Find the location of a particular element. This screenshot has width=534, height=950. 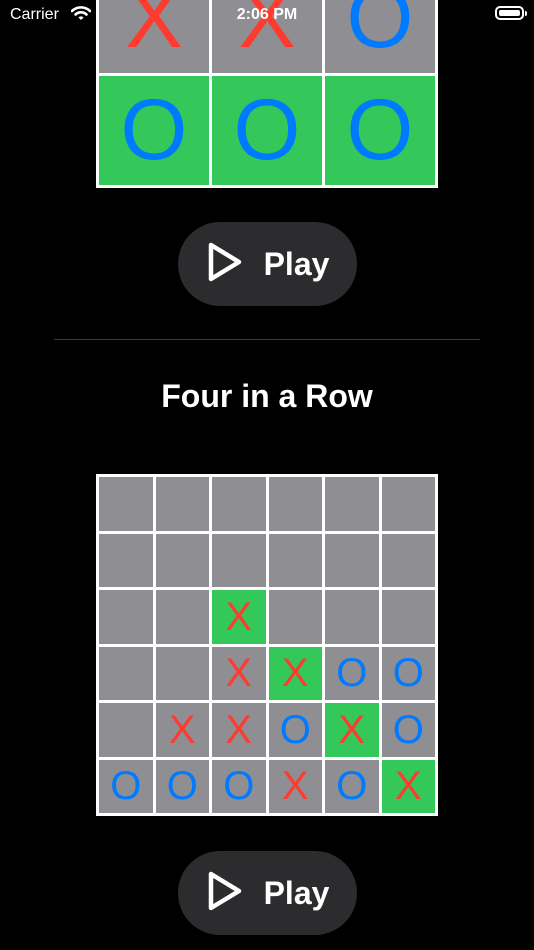

four-in-a-row-play-button: Play is located at coordinates (267, 893).